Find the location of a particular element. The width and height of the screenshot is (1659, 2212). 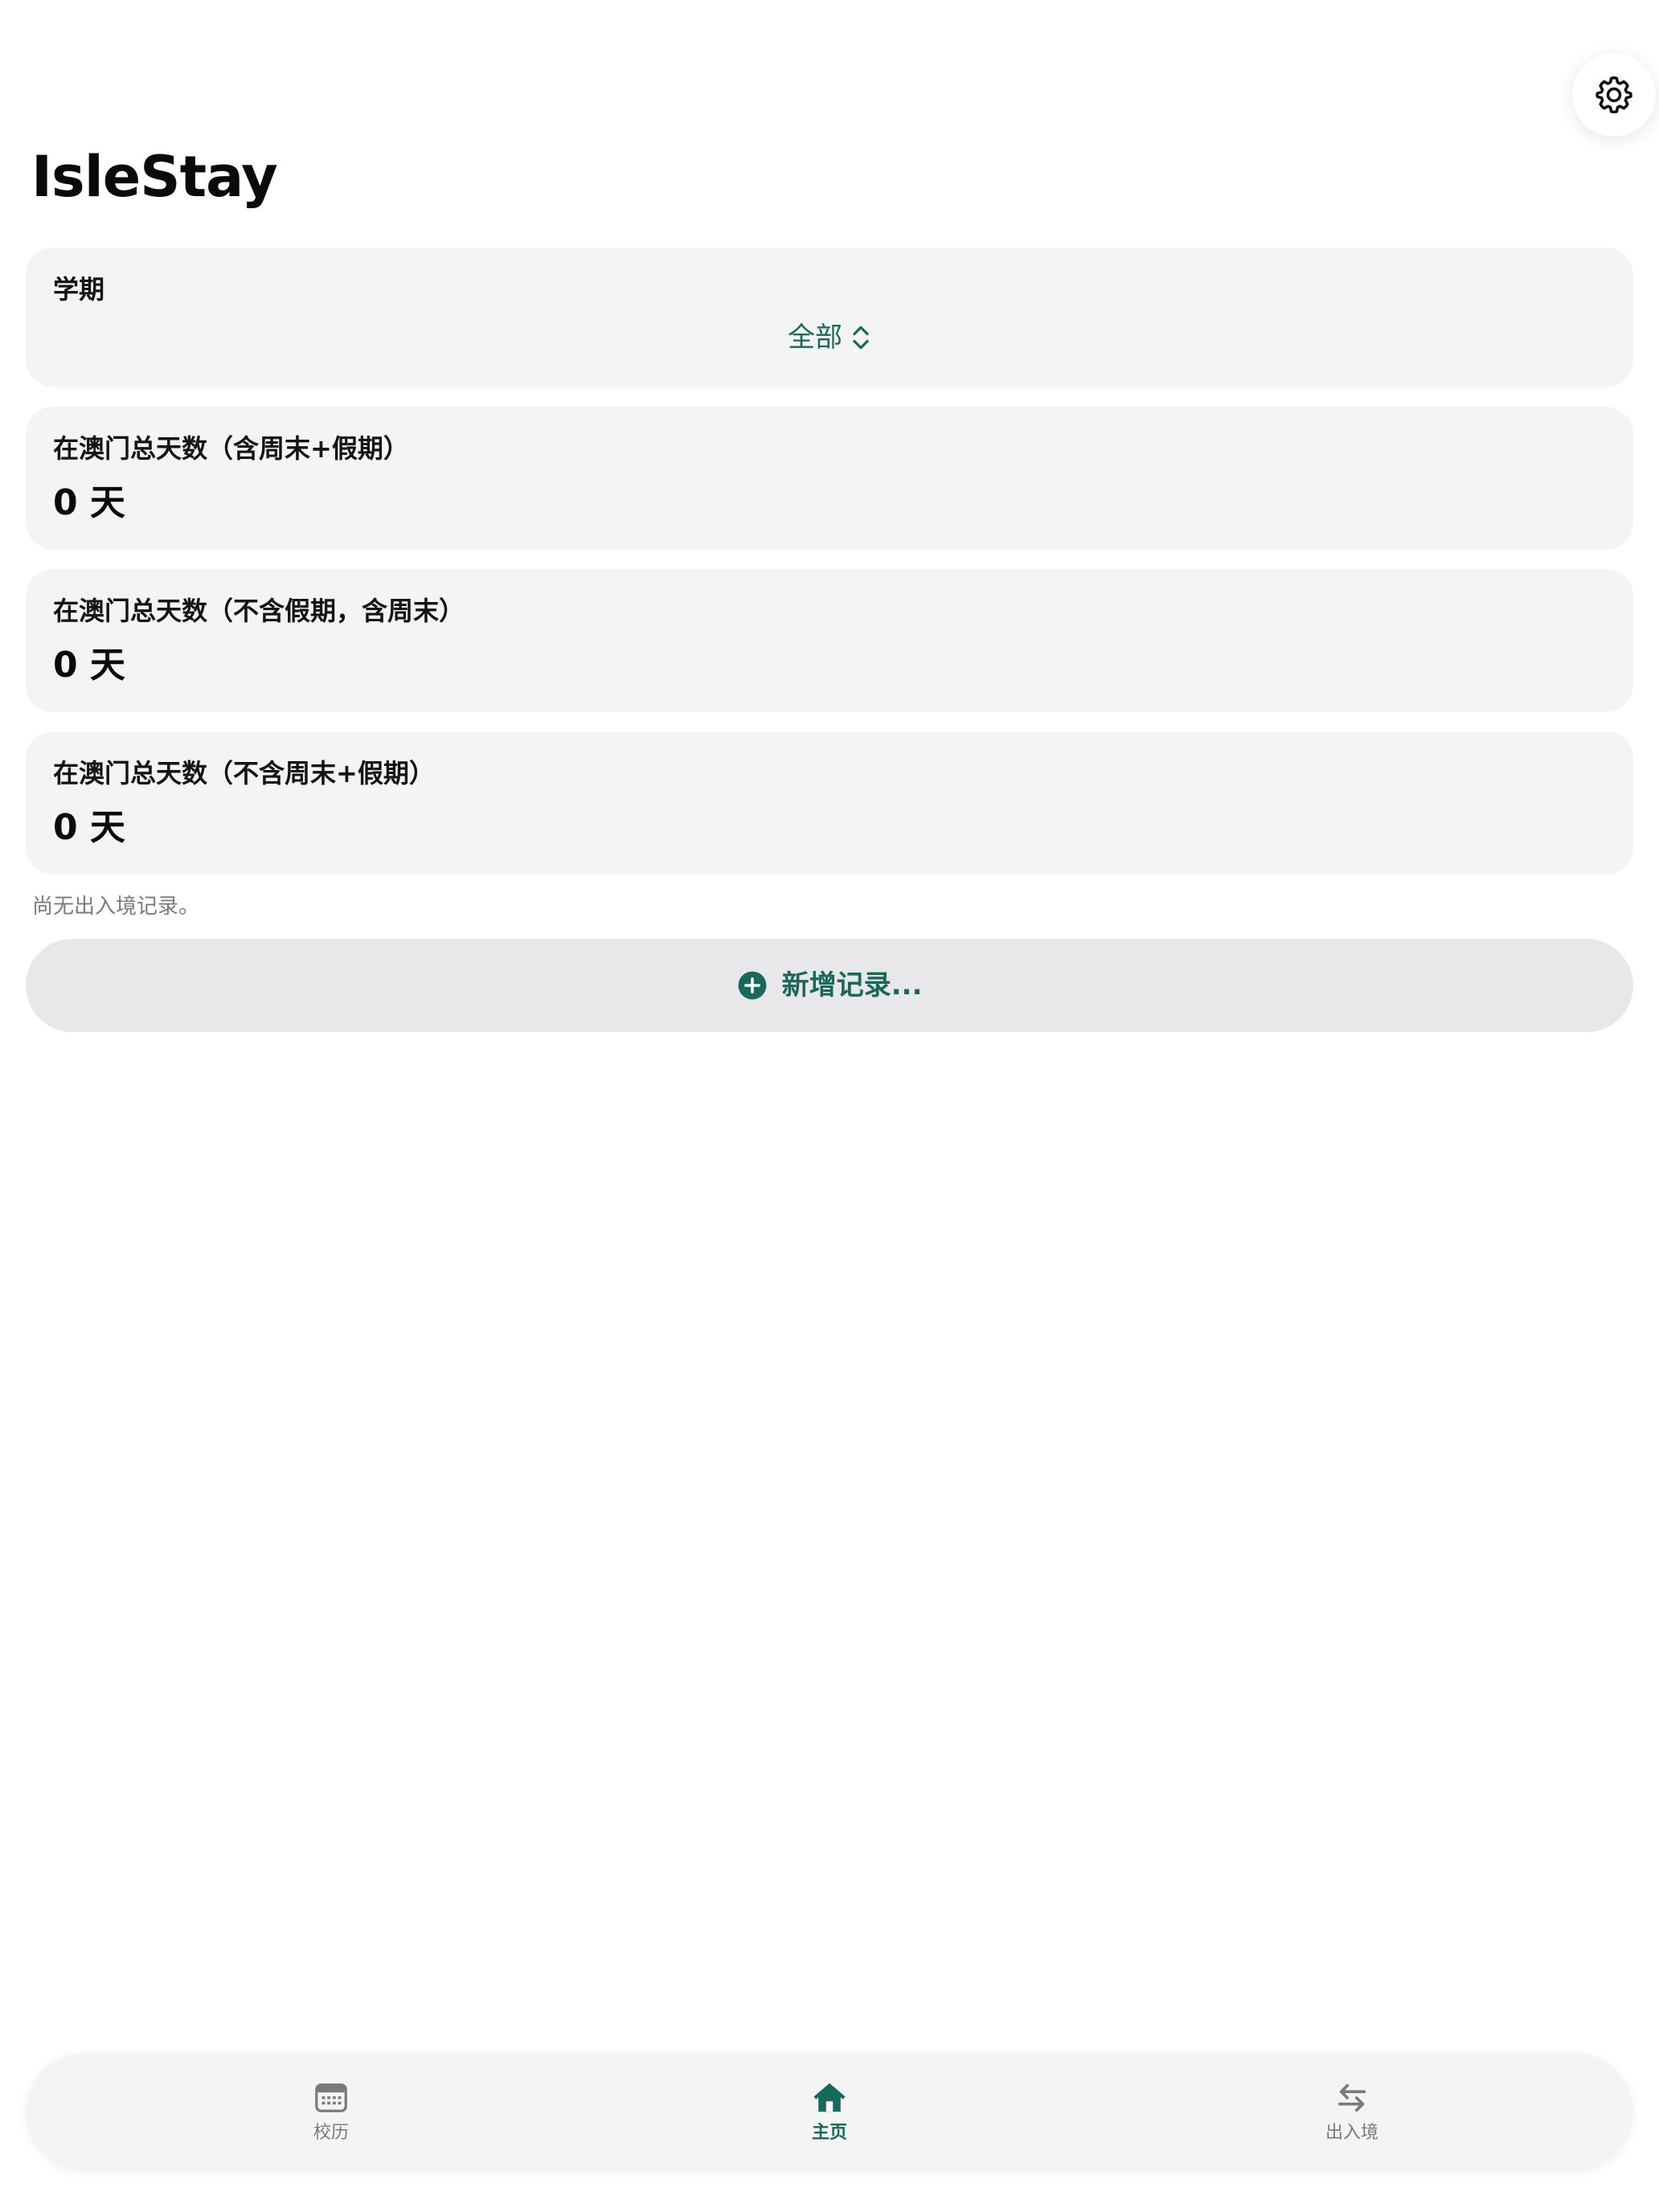

tab-label: 校历 is located at coordinates (331, 2133).